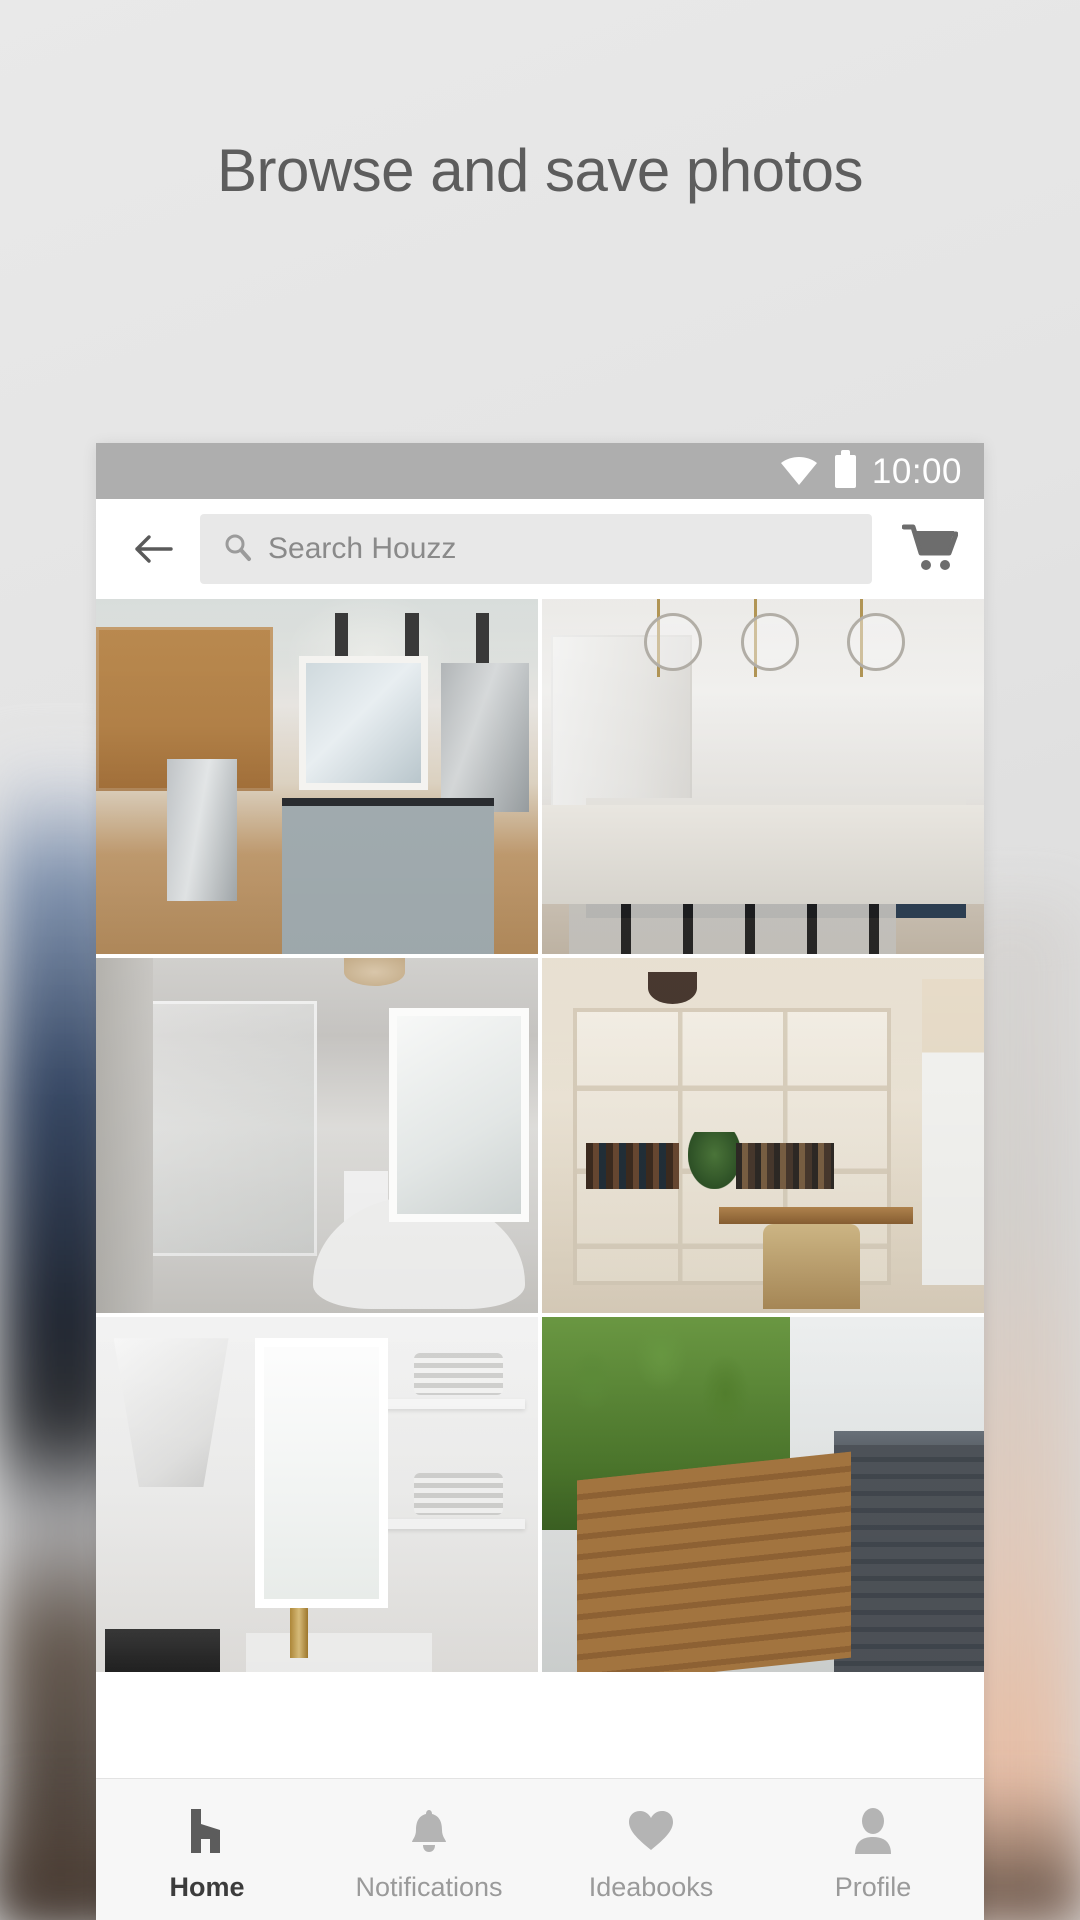 This screenshot has height=1920, width=1080. I want to click on nav-label-notifications: Notifications, so click(429, 1887).